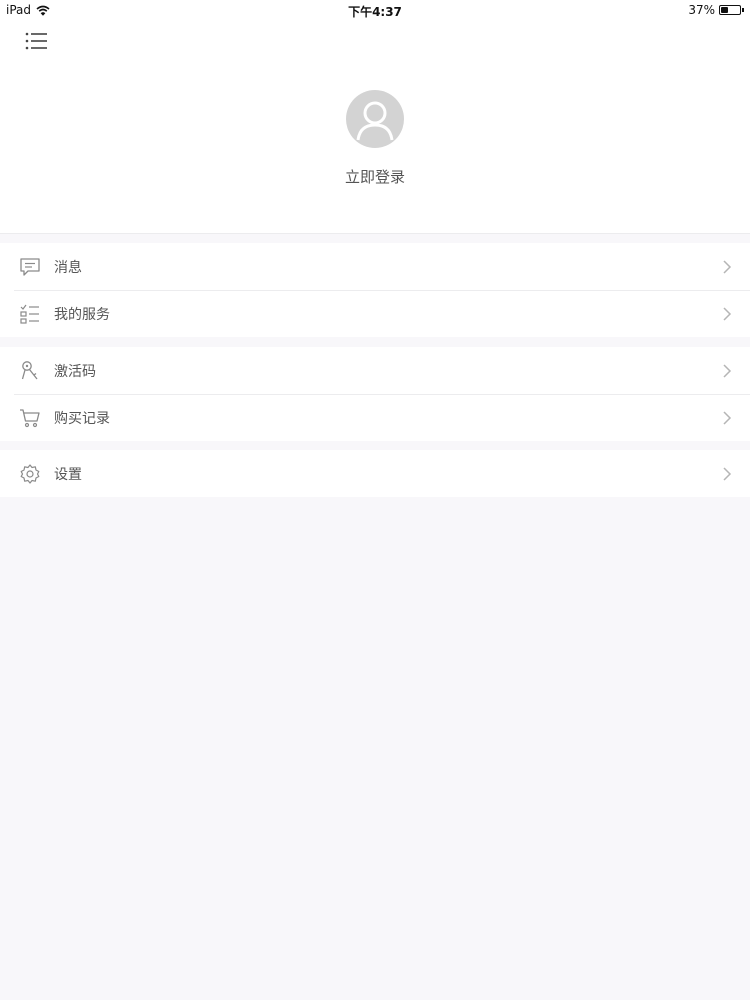 The height and width of the screenshot is (1000, 750). I want to click on menu-item-settings: 设置, so click(375, 473).